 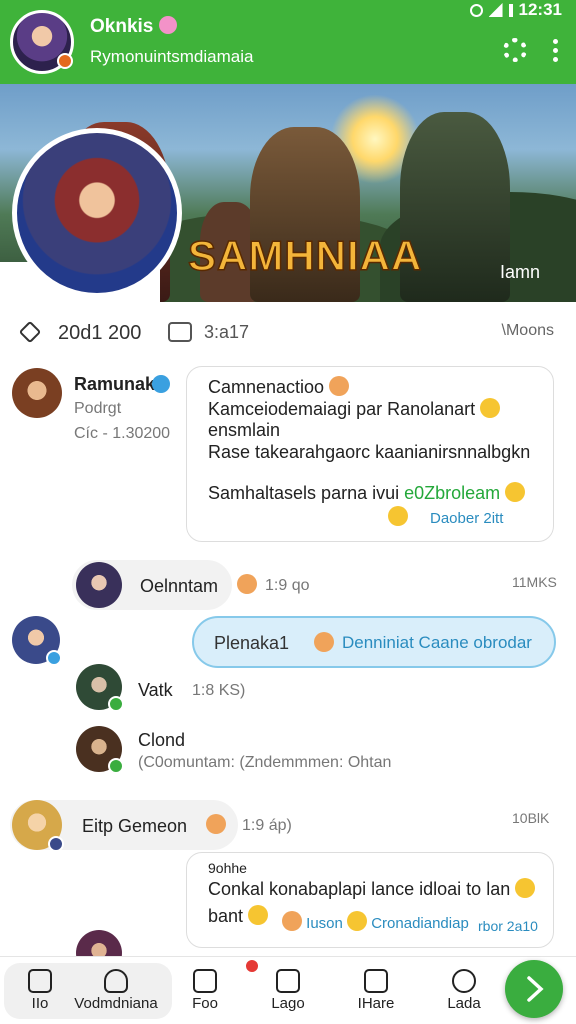 I want to click on card-line: ensmlain, so click(x=244, y=430).